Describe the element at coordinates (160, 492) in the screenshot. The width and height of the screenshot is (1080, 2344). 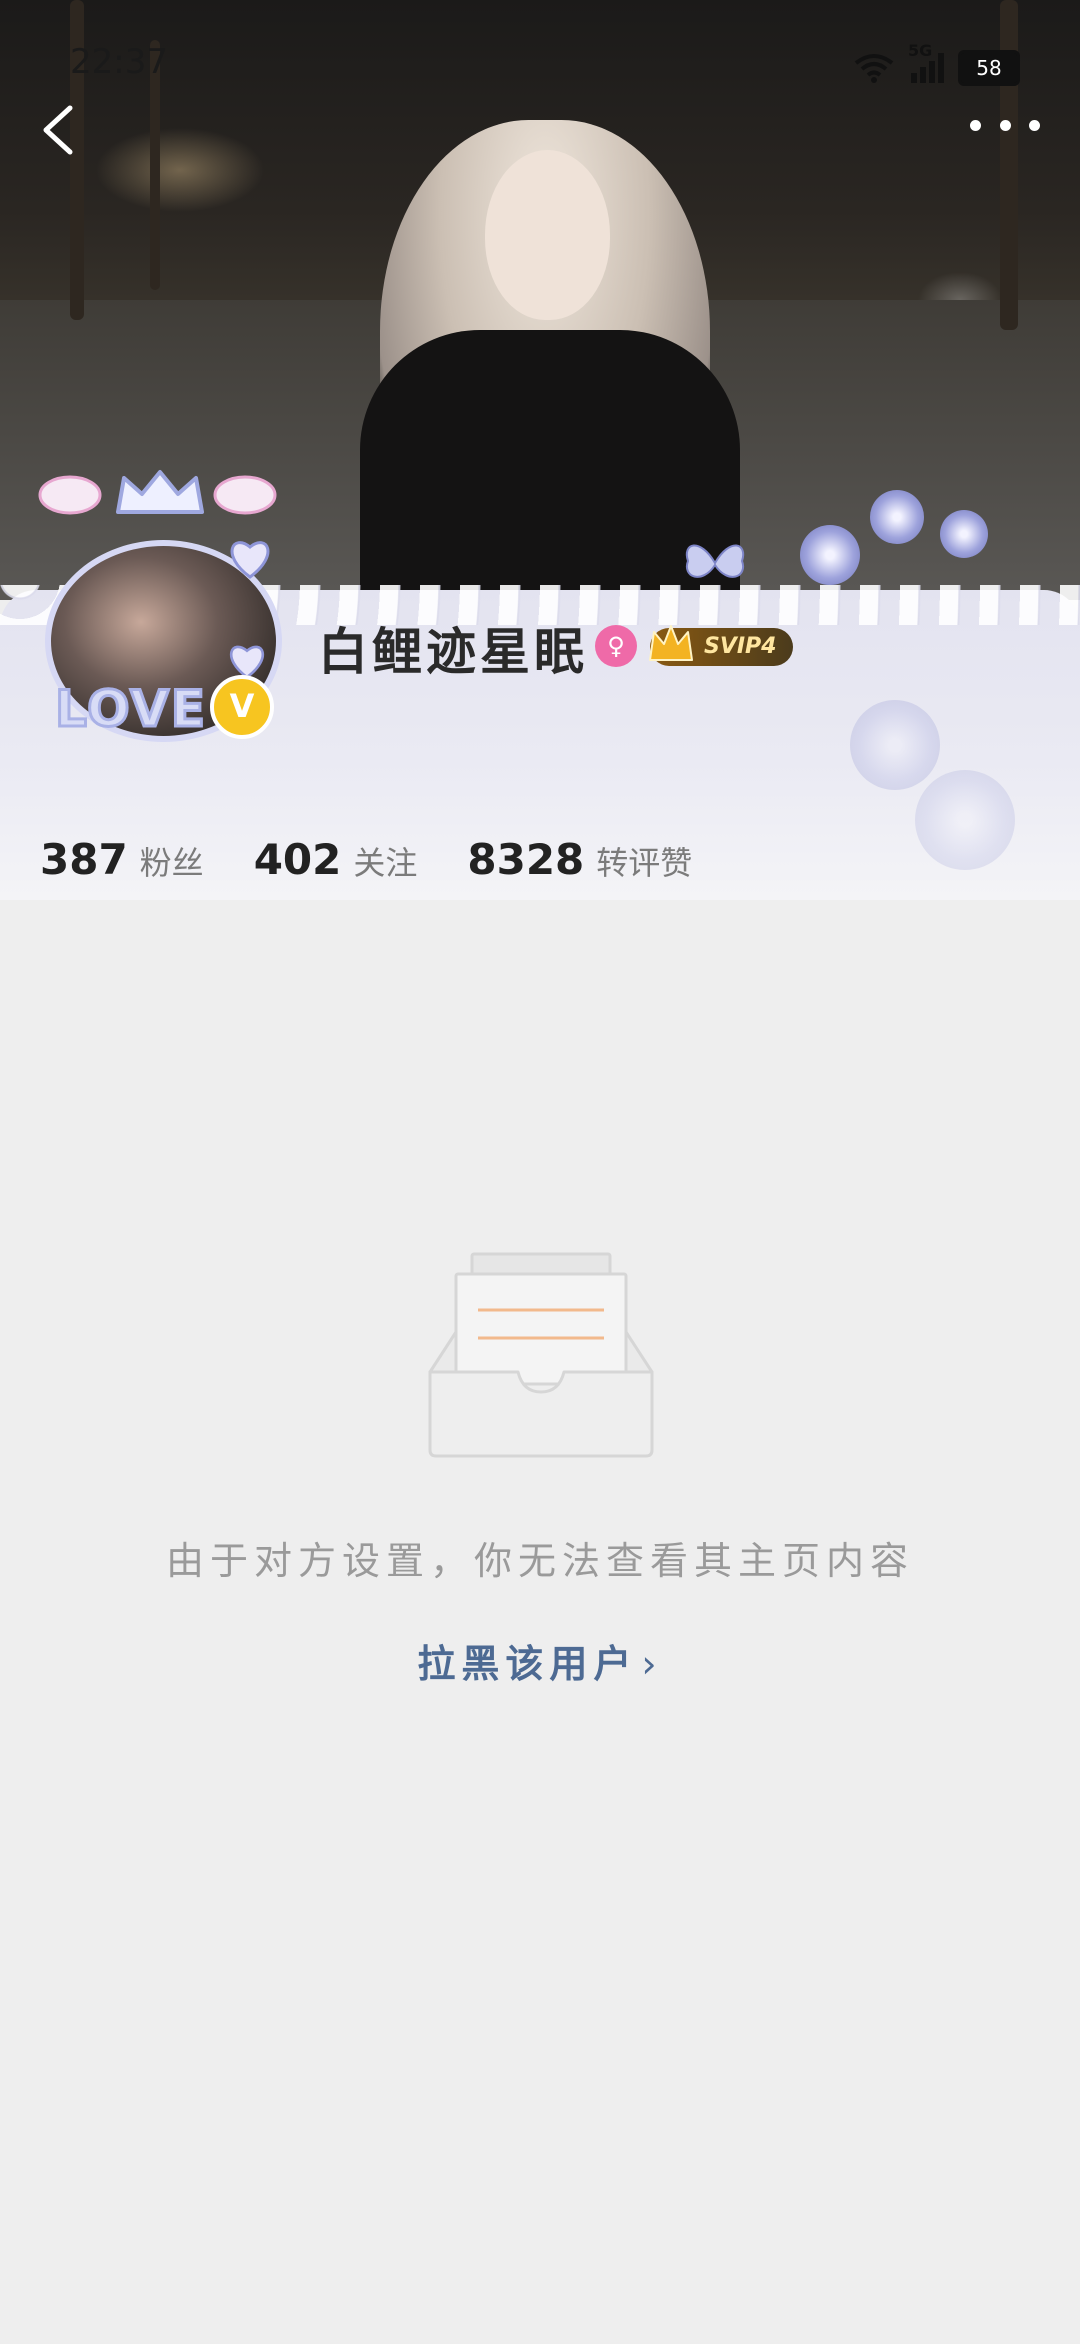
I see `crown-icon` at that location.